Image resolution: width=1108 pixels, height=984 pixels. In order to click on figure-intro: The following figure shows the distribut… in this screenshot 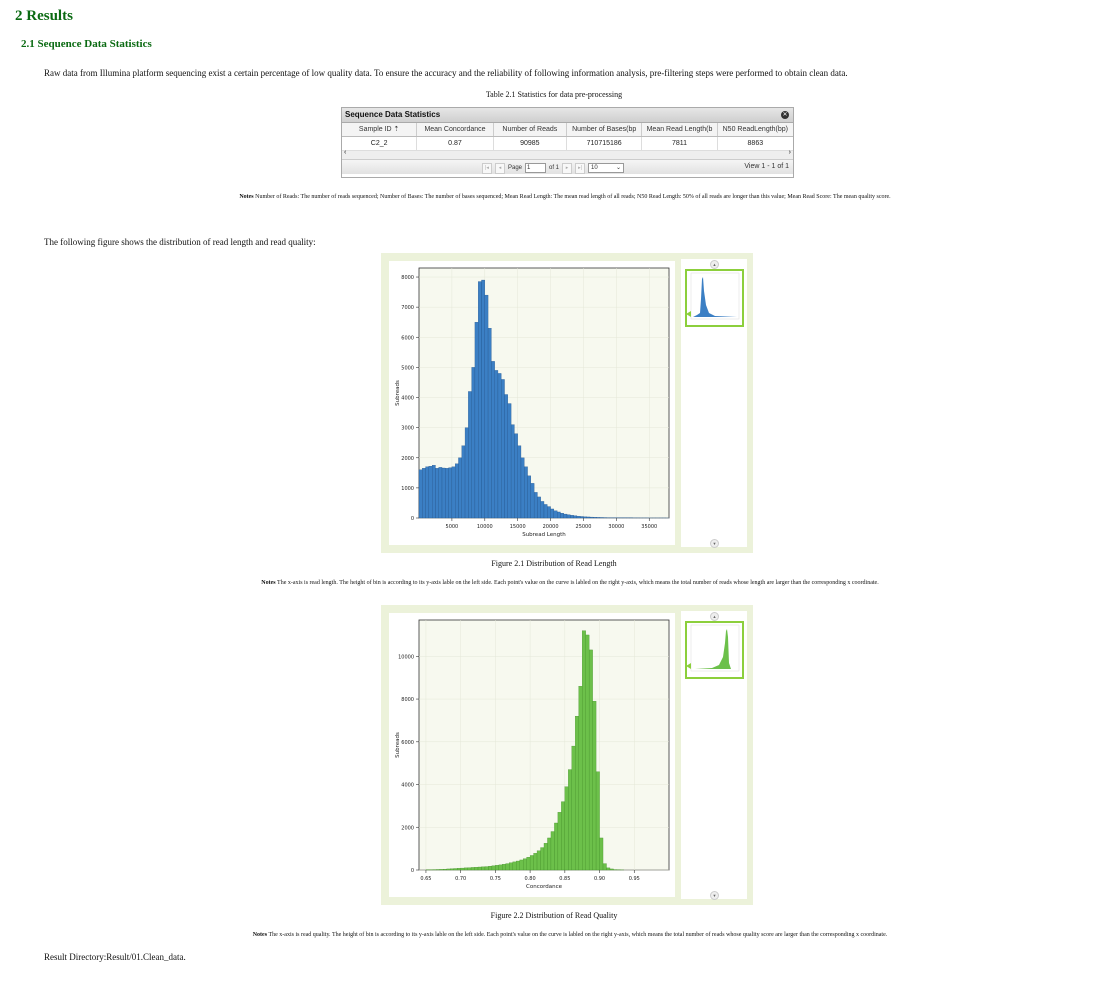, I will do `click(180, 242)`.